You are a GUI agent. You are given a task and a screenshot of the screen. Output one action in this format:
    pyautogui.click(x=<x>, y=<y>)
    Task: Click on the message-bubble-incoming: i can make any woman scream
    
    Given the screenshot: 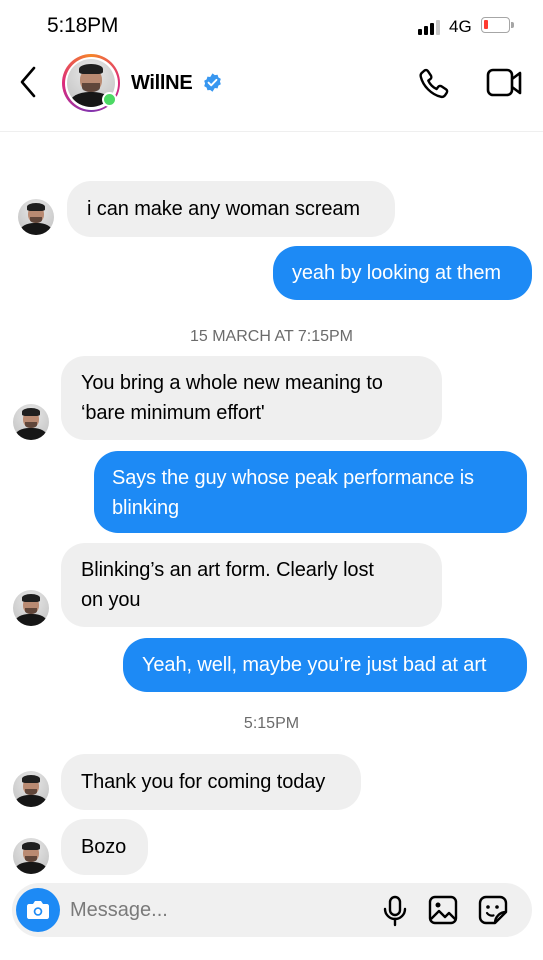 What is the action you would take?
    pyautogui.click(x=231, y=209)
    